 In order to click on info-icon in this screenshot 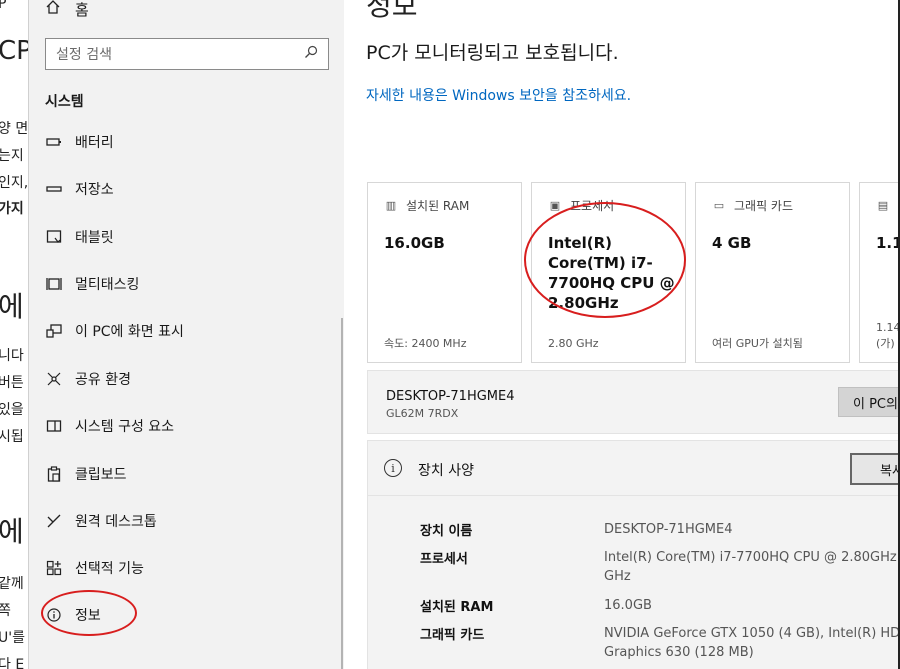, I will do `click(54, 615)`.